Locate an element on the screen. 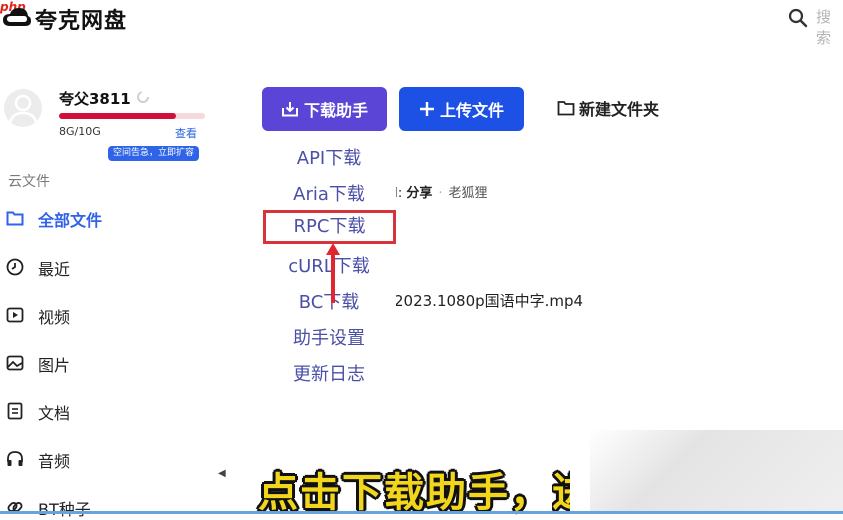 Image resolution: width=843 pixels, height=520 pixels. video-icon is located at coordinates (15, 315).